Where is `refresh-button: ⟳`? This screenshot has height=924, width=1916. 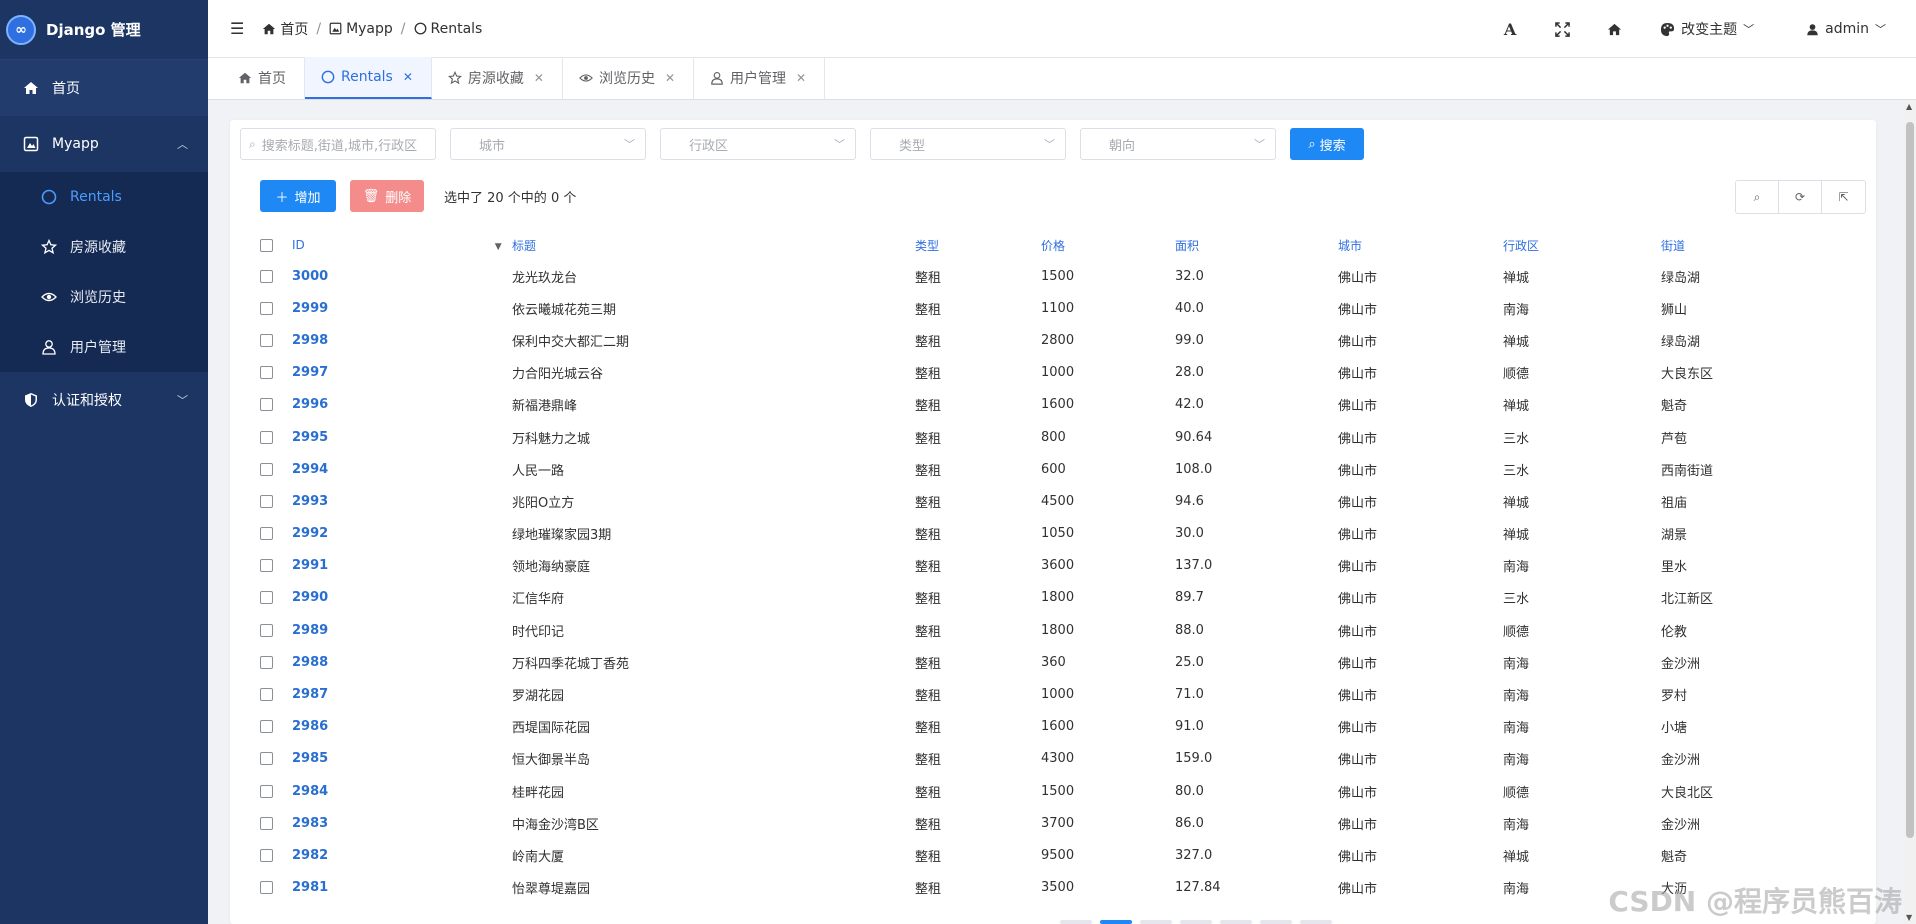
refresh-button: ⟳ is located at coordinates (1800, 197).